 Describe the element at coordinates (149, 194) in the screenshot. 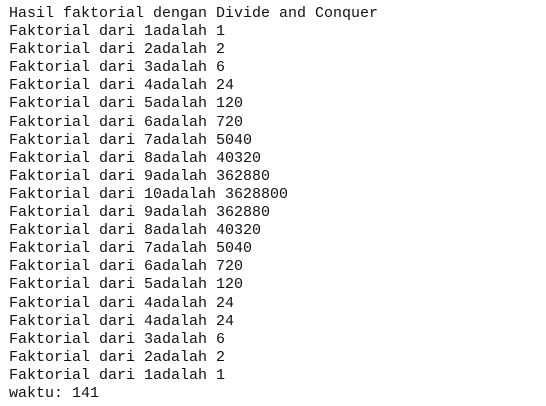

I see `console-line: Faktorial dari 10adalah 3628800` at that location.